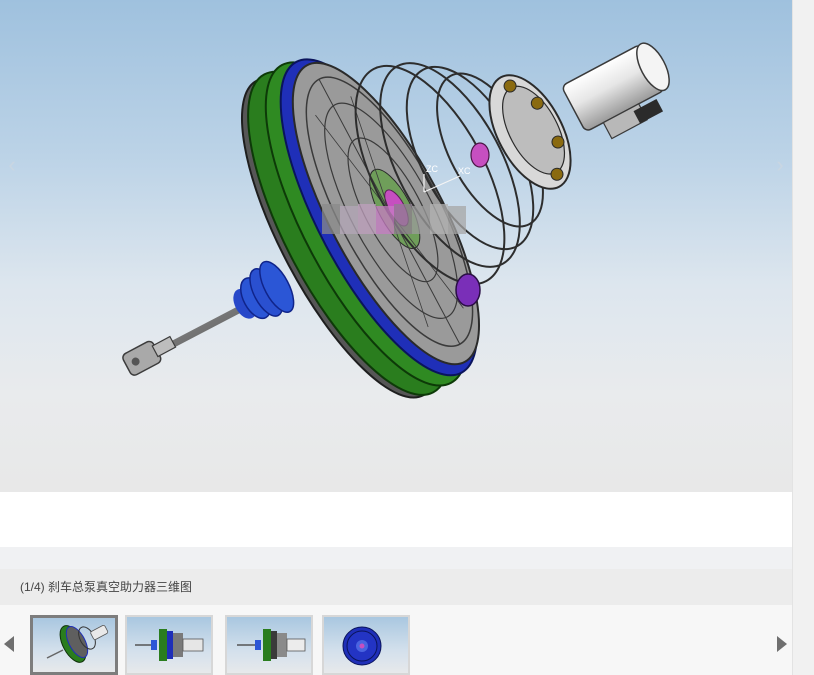 This screenshot has width=814, height=675. I want to click on booster-side-view-icon, so click(169, 645).